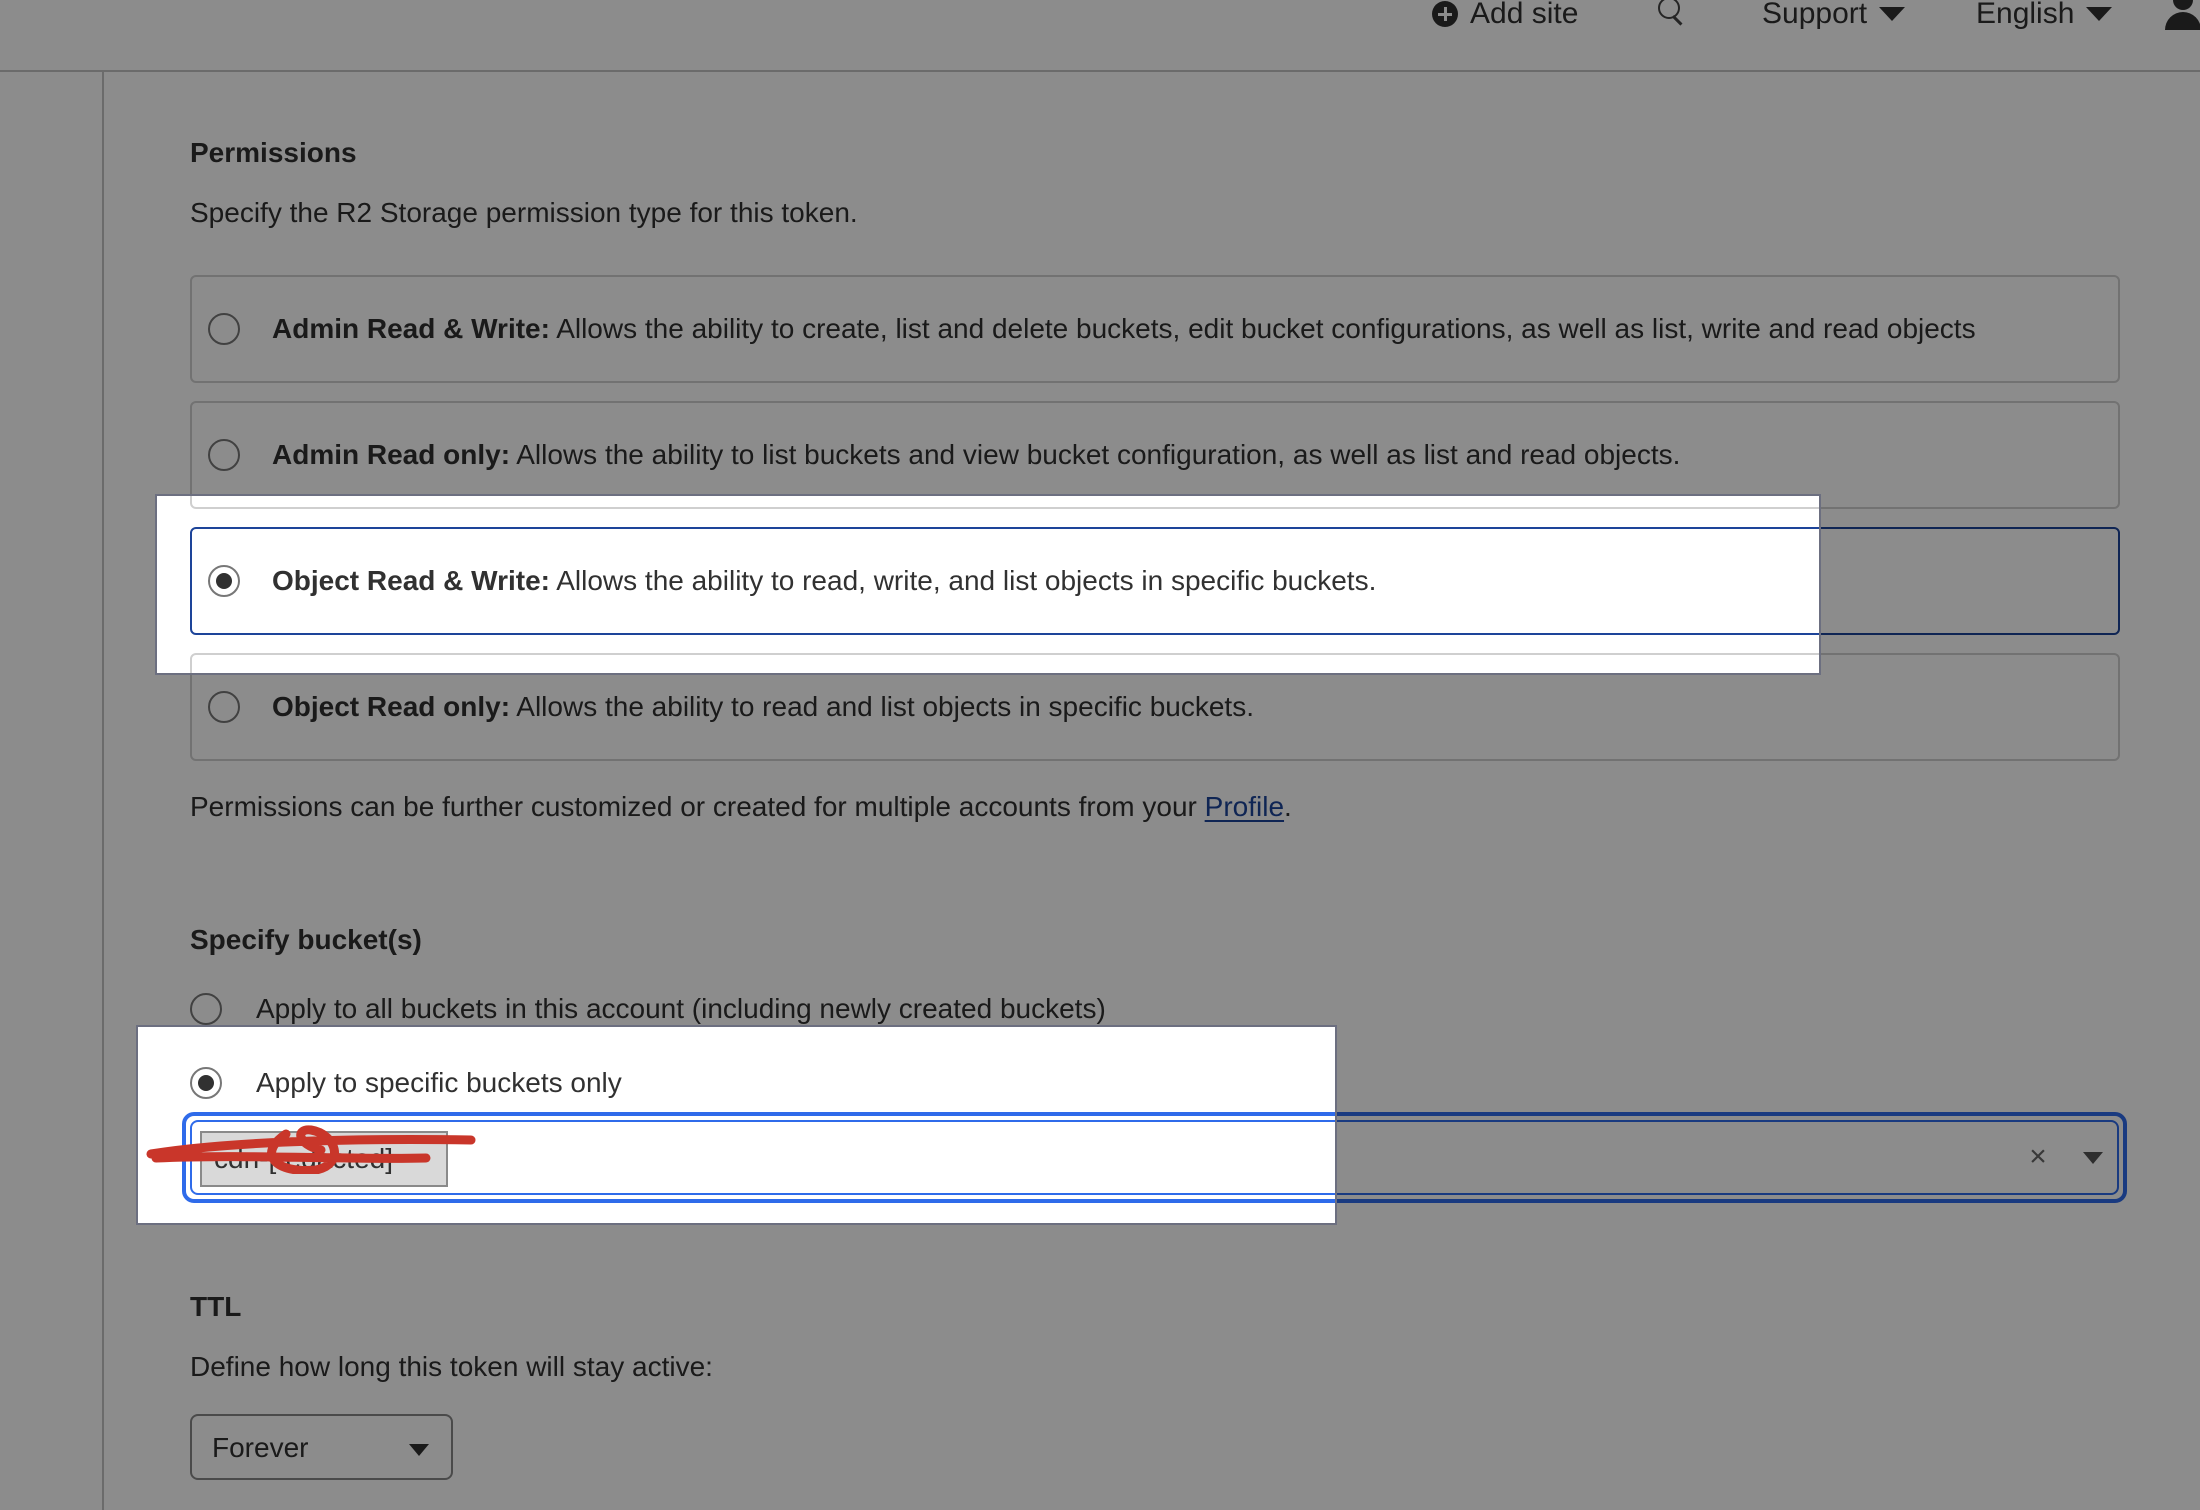 The image size is (2200, 1510). I want to click on support-label: Support, so click(1815, 15).